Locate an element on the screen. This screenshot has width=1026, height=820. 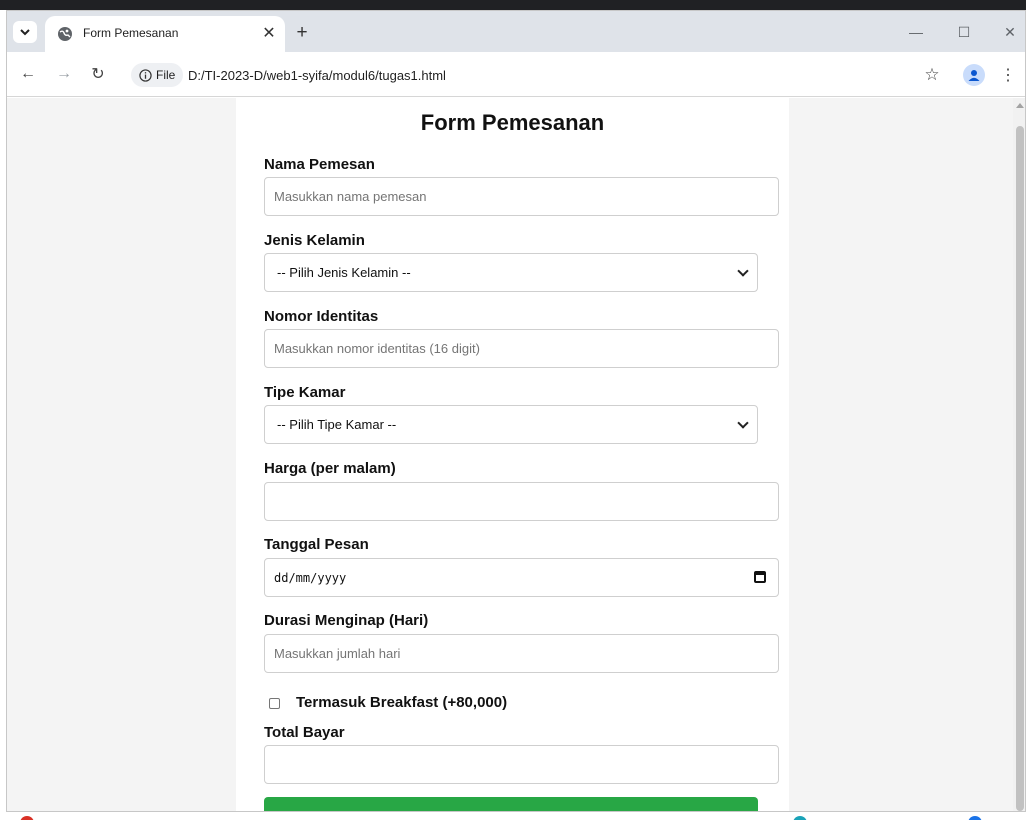
close-icon: ✕ is located at coordinates (269, 33).